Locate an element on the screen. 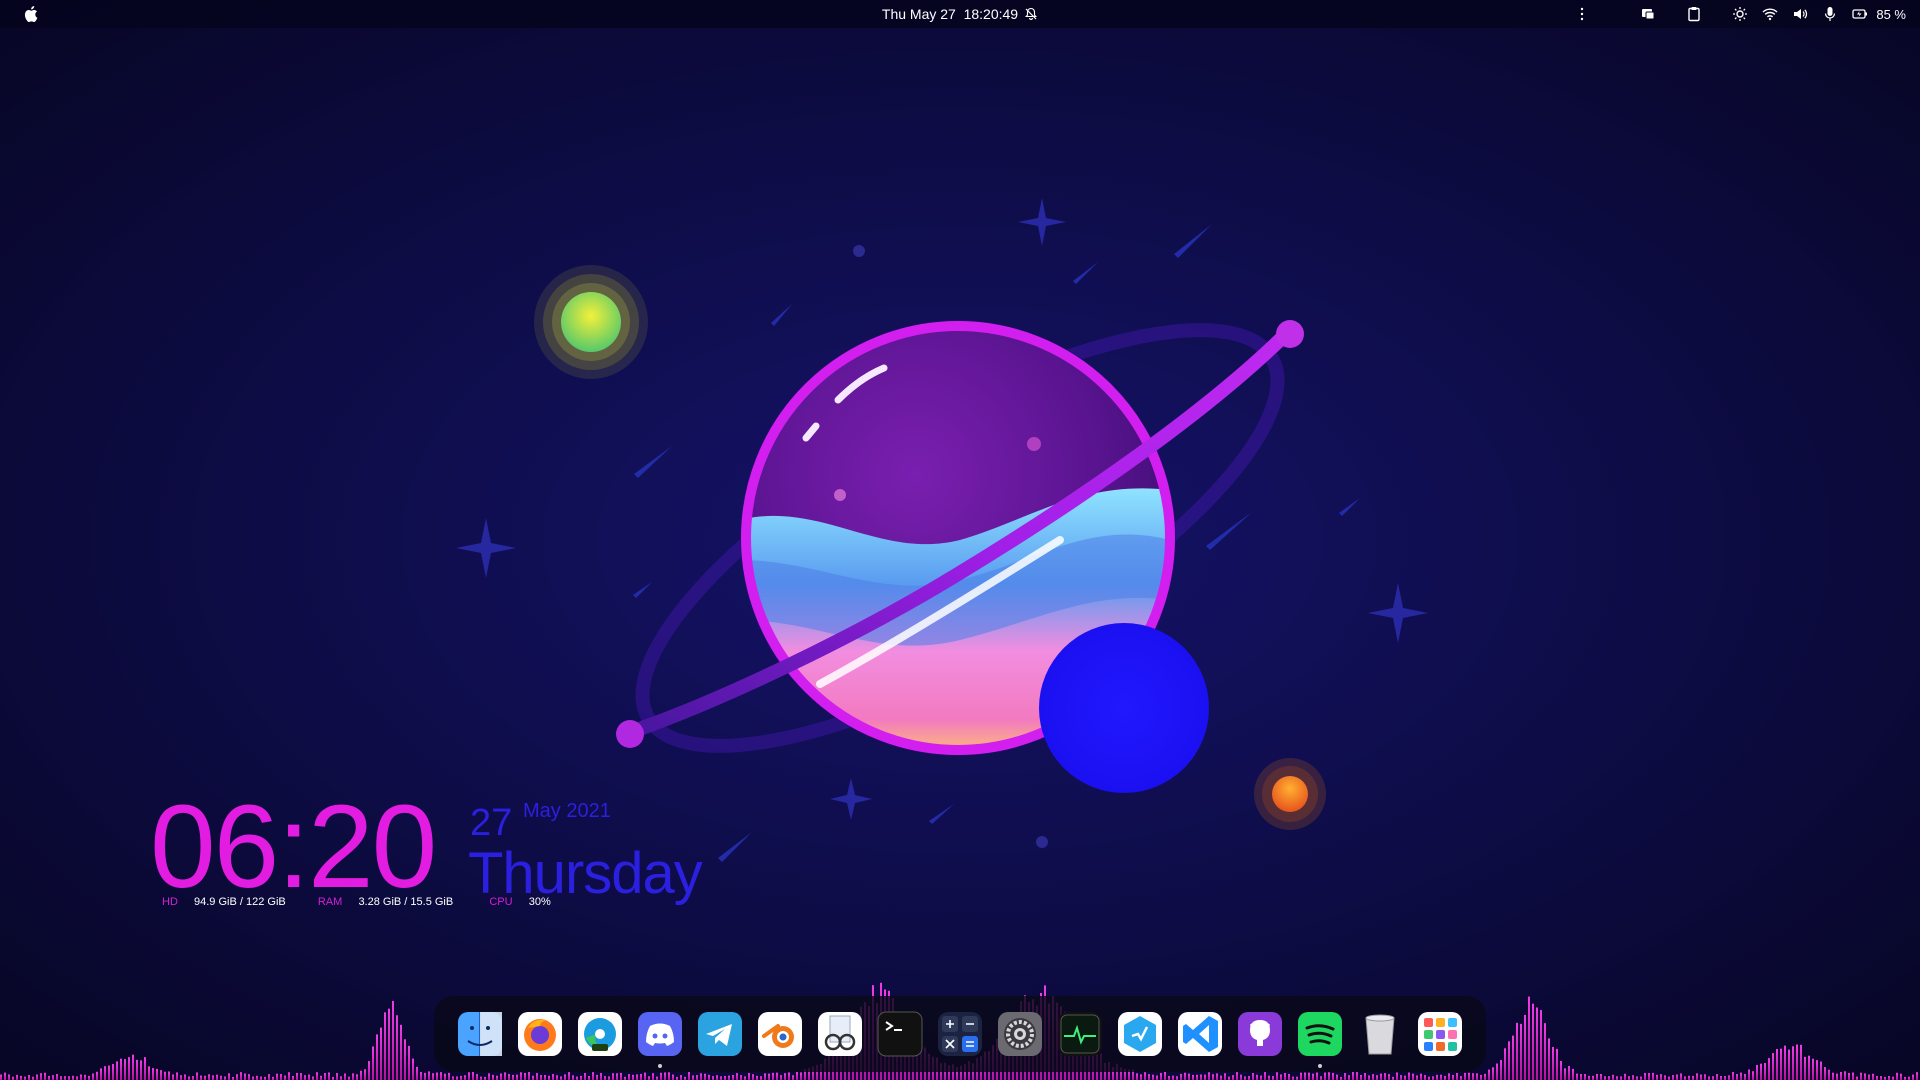  brightness-icon is located at coordinates (1740, 14).